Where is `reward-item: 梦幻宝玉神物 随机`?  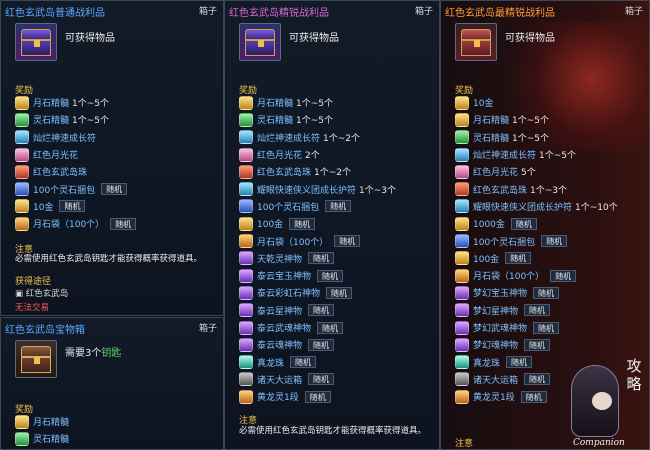 reward-item: 梦幻宝玉神物 随机 is located at coordinates (536, 292).